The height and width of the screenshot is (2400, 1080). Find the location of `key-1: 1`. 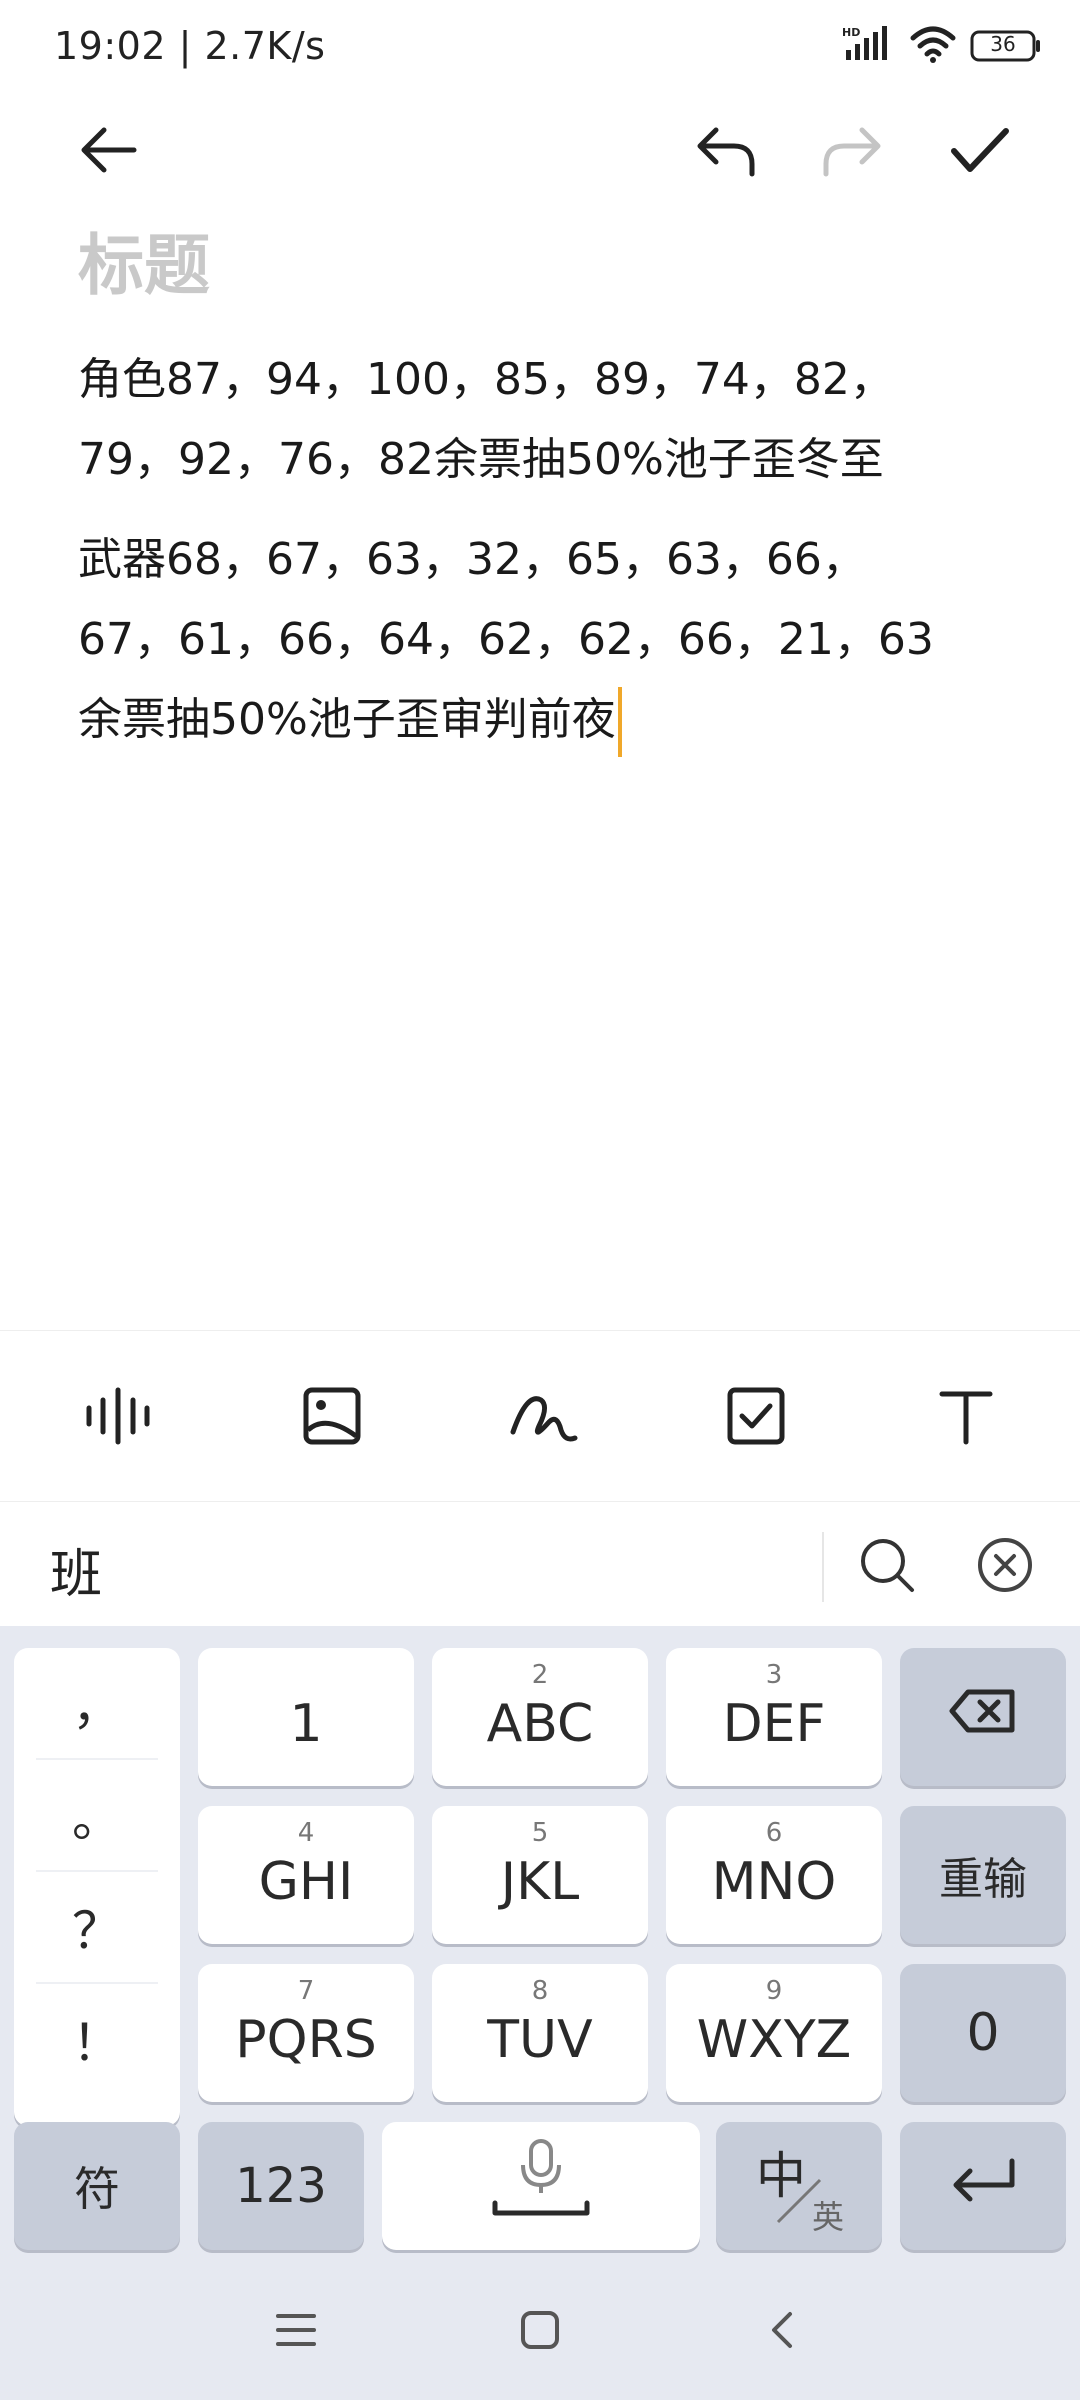

key-1: 1 is located at coordinates (306, 1717).